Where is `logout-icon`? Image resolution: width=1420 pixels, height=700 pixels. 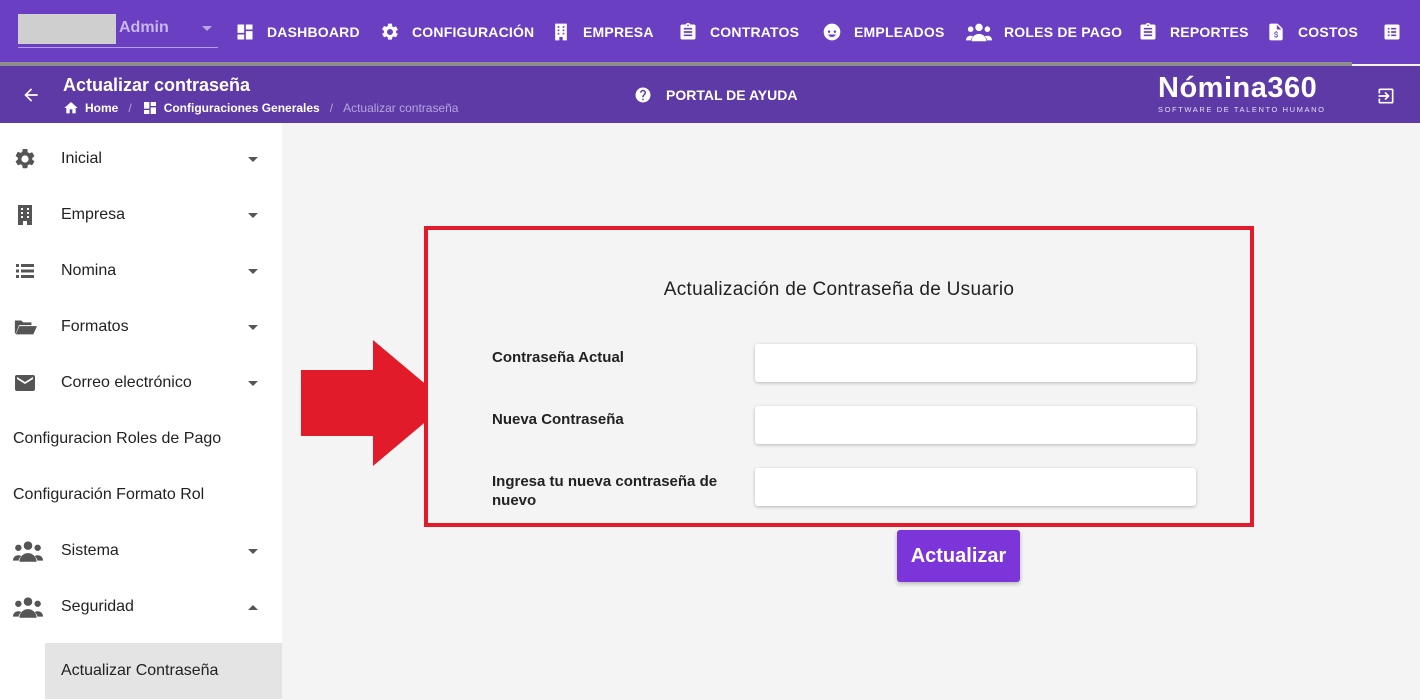 logout-icon is located at coordinates (1386, 96).